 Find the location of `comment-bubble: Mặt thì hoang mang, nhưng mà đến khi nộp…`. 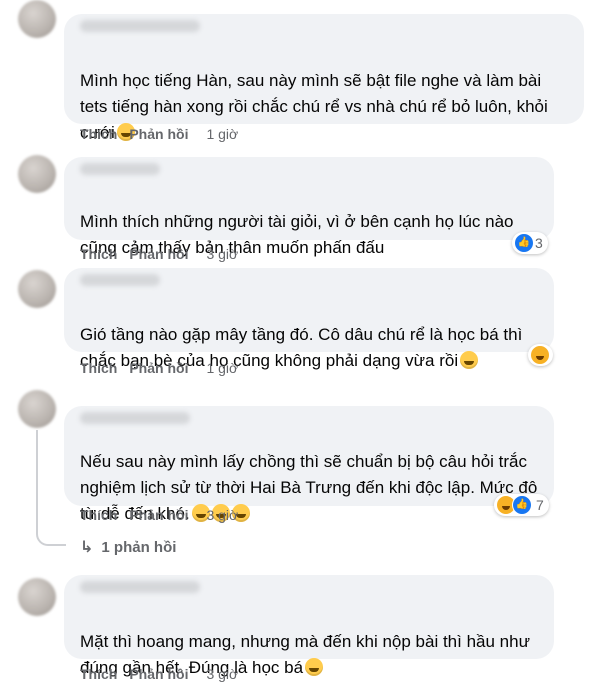

comment-bubble: Mặt thì hoang mang, nhưng mà đến khi nộp… is located at coordinates (309, 626).